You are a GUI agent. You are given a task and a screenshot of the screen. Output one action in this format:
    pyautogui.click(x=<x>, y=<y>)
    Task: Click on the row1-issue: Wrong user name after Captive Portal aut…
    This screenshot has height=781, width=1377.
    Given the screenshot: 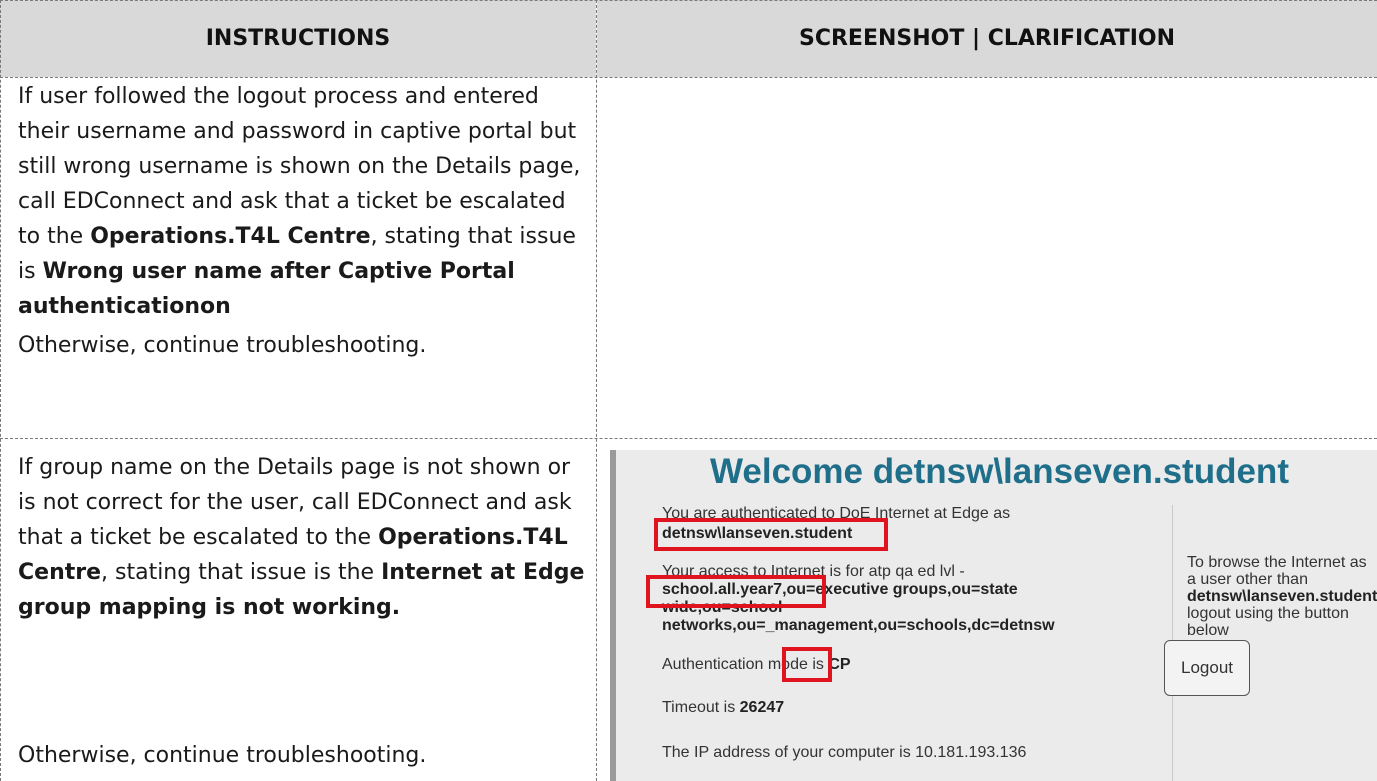 What is the action you would take?
    pyautogui.click(x=266, y=289)
    